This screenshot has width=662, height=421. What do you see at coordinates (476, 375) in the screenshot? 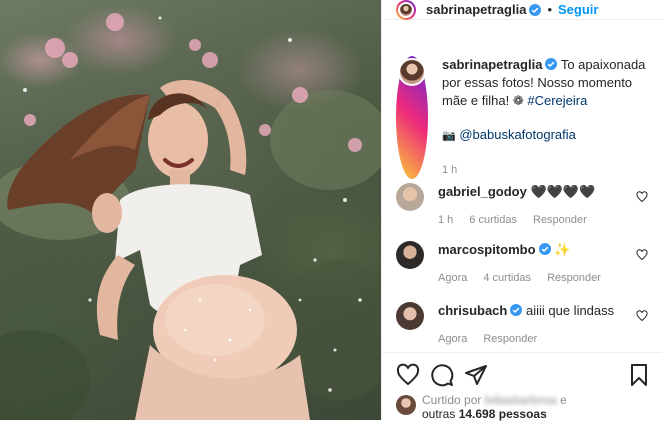
I see `share-paper-plane-icon` at bounding box center [476, 375].